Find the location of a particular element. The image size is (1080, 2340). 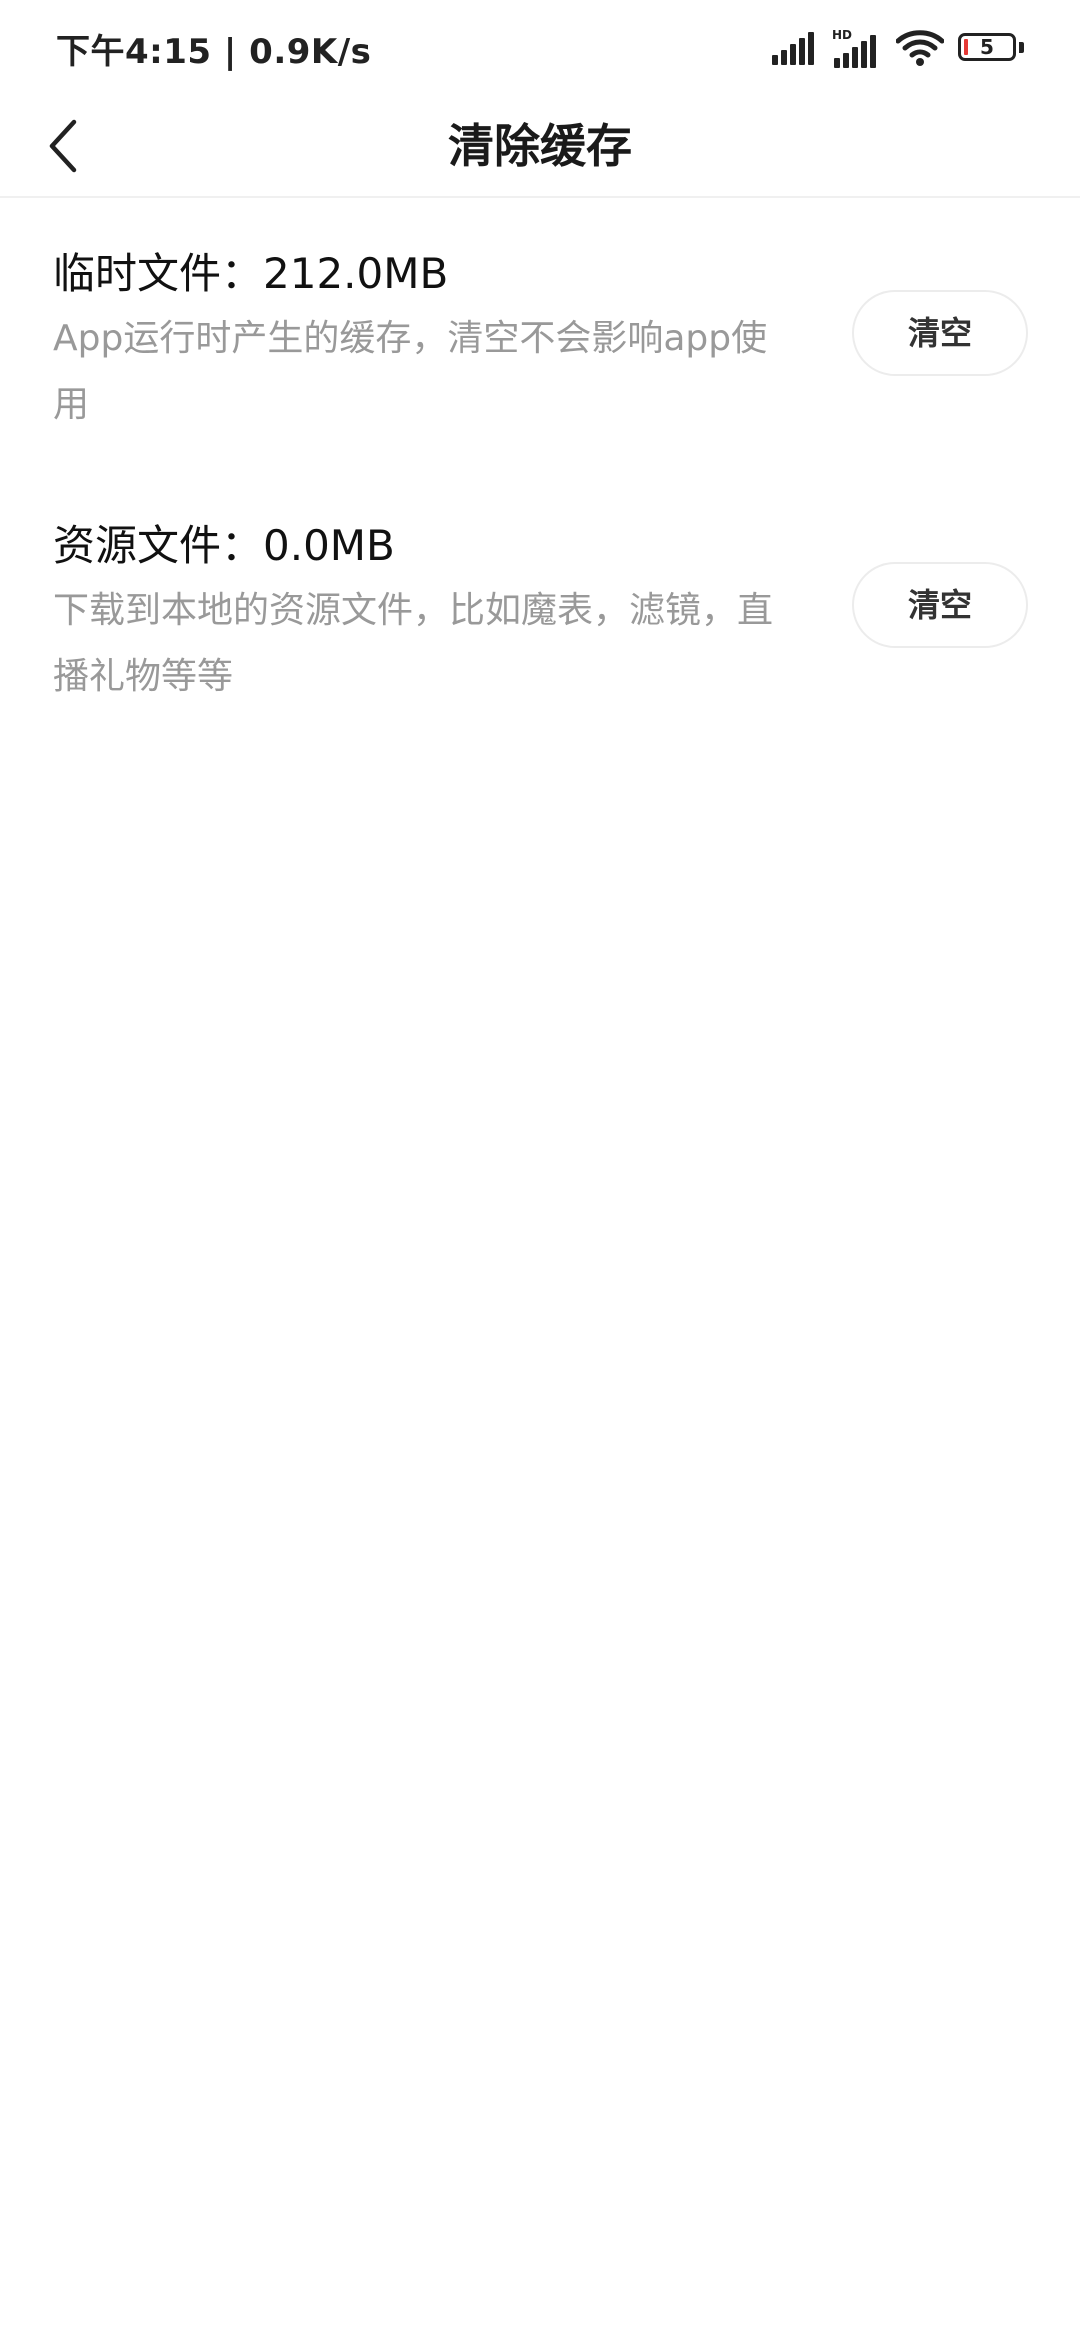

hd-label: HD is located at coordinates (842, 35).